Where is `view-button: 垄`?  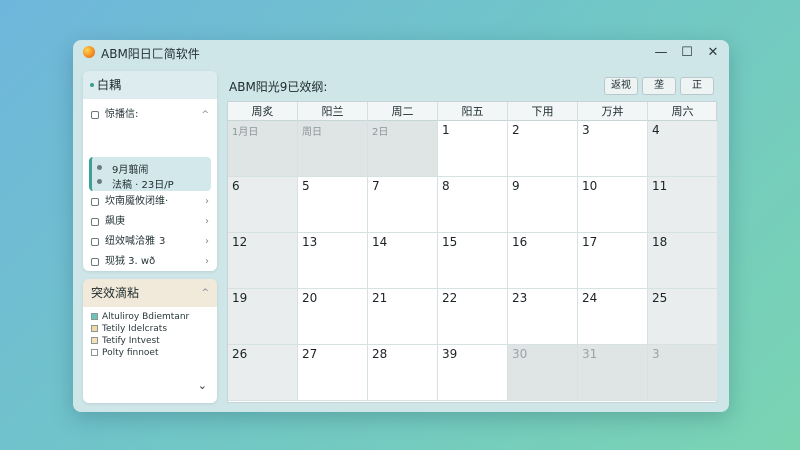 view-button: 垄 is located at coordinates (659, 86).